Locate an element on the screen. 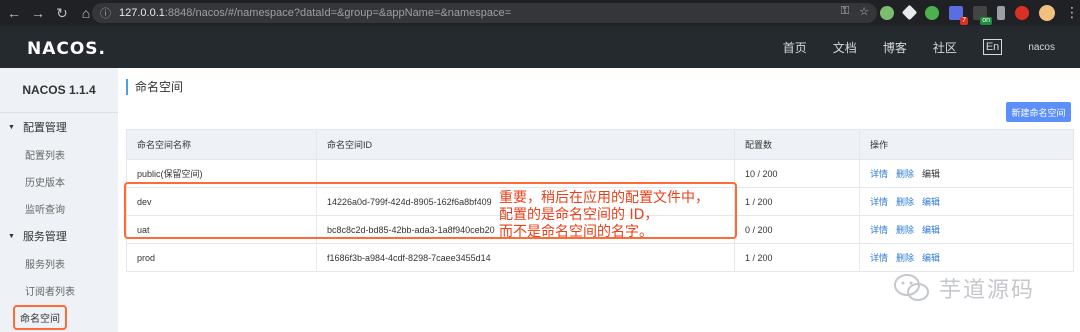  extension-dark-icon: on is located at coordinates (982, 15).